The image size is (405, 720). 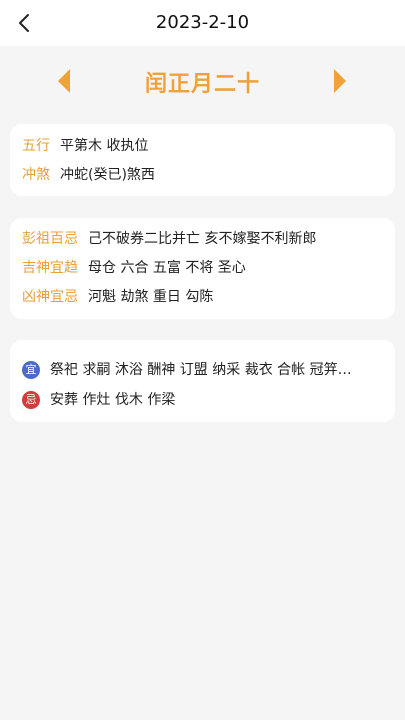 I want to click on jishen-label: 吉神宜趋, so click(x=50, y=268).